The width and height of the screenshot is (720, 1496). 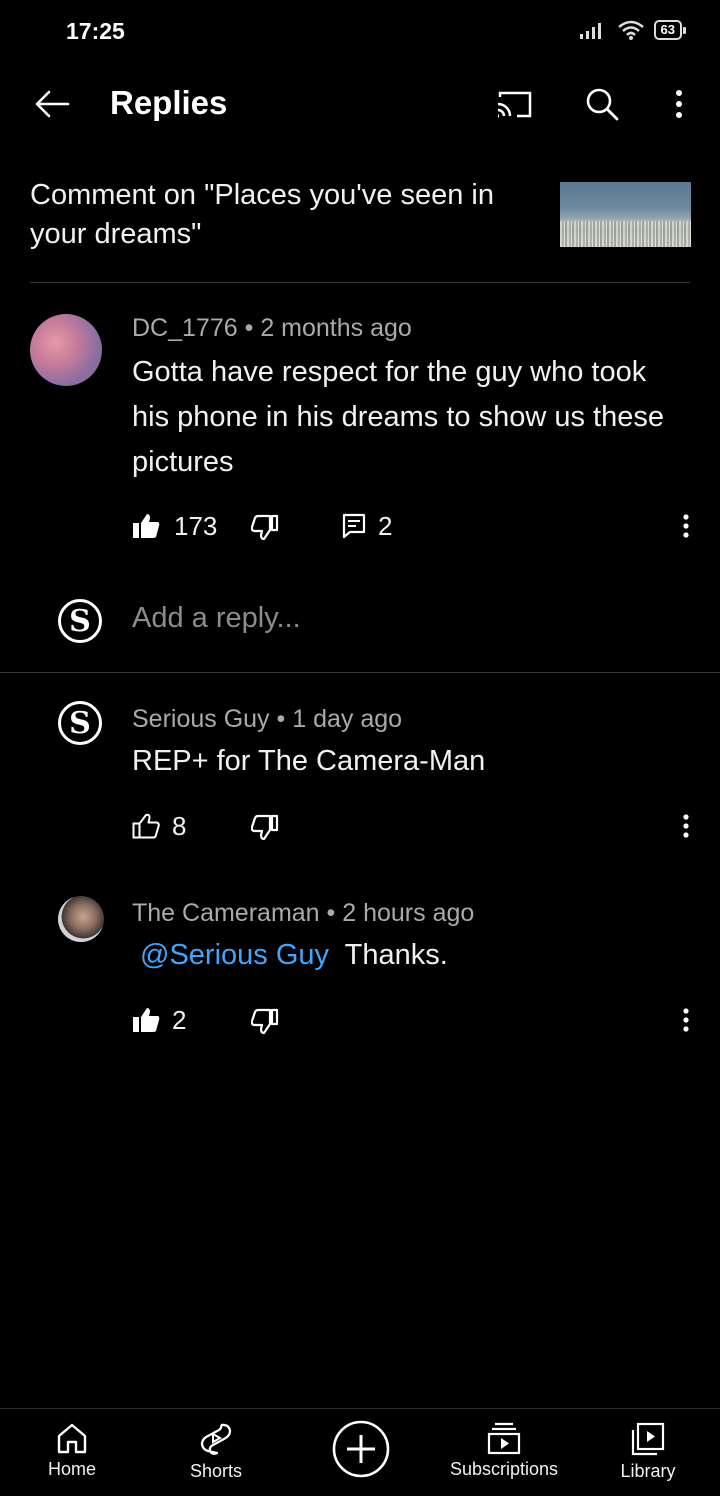 I want to click on reply-author: The Cameraman, so click(x=226, y=913).